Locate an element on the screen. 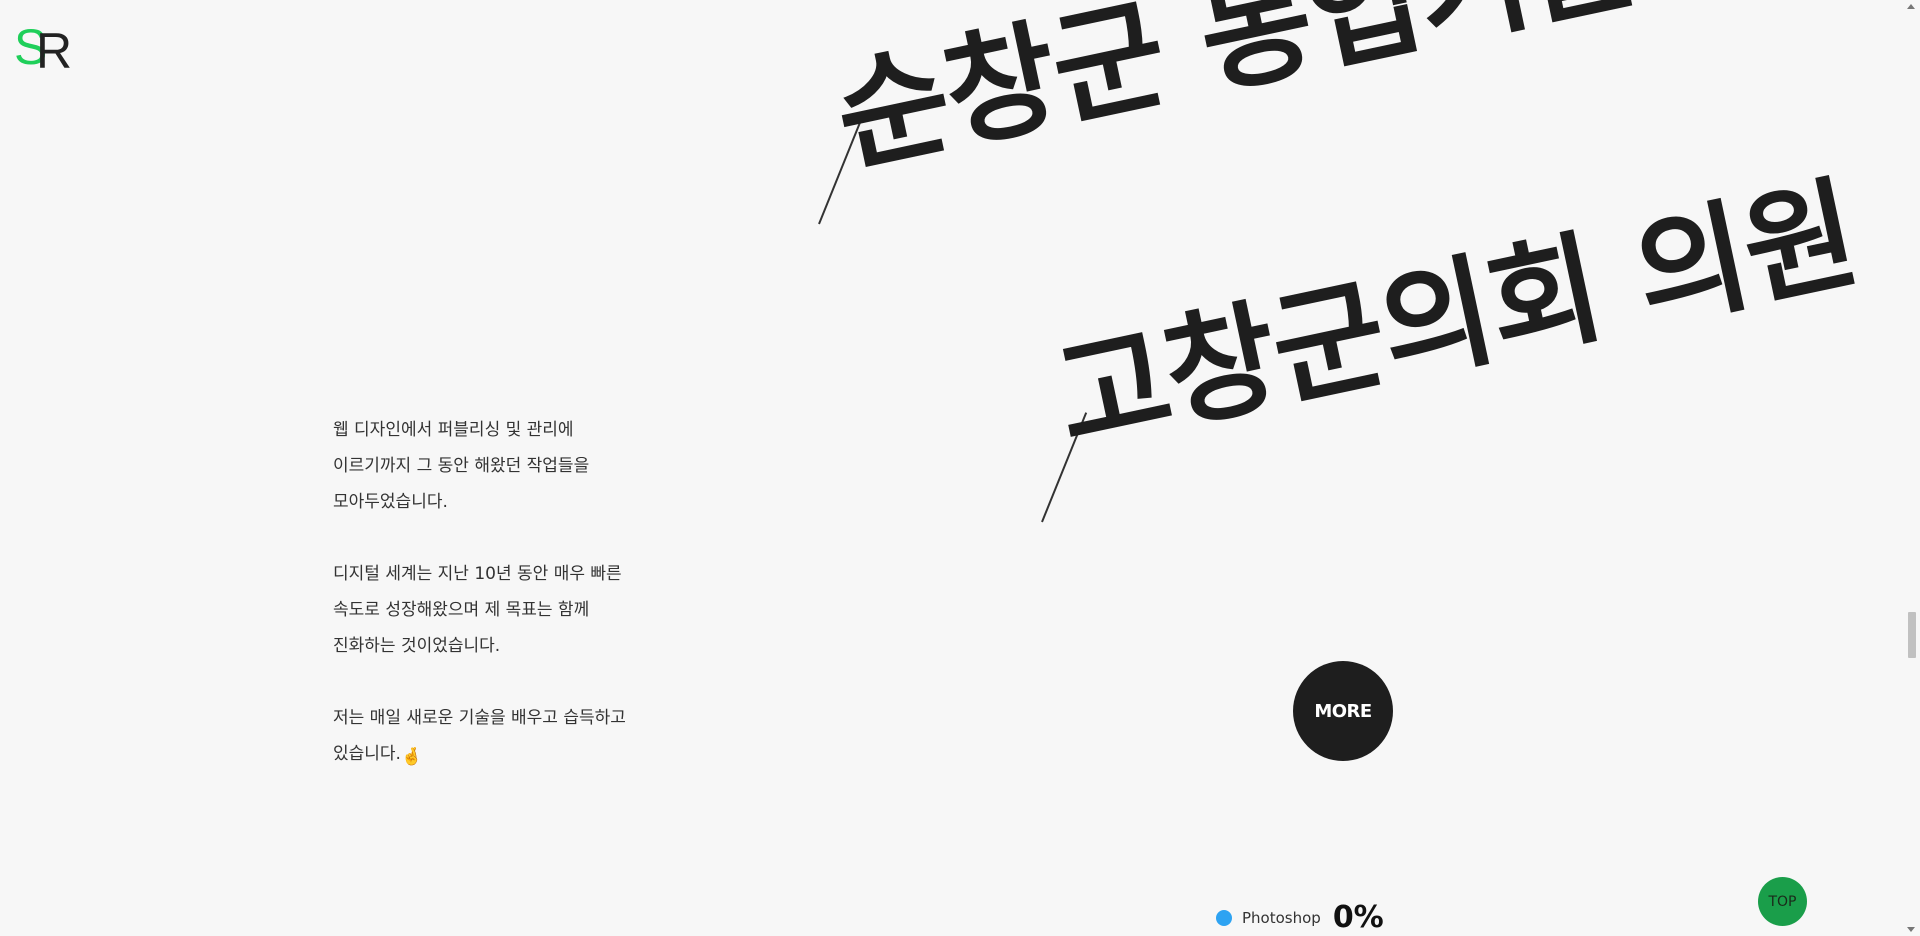  sr-logo: S R is located at coordinates (42, 46).